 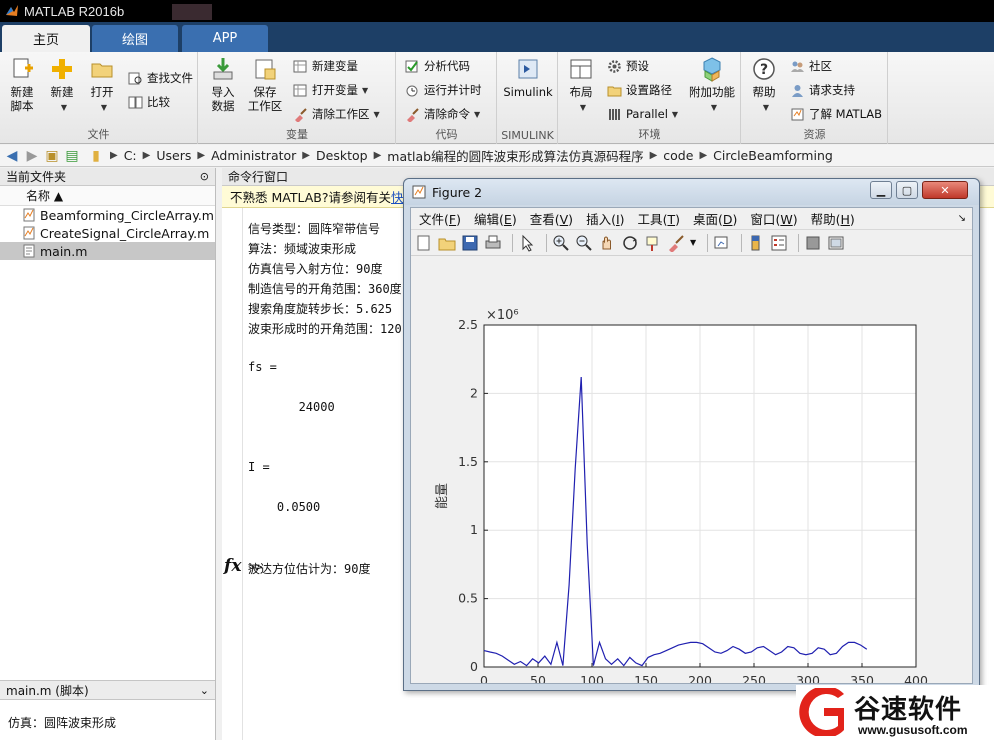 I want to click on command-output-line: 搜索角度旋转步长：5.625, so click(x=320, y=309).